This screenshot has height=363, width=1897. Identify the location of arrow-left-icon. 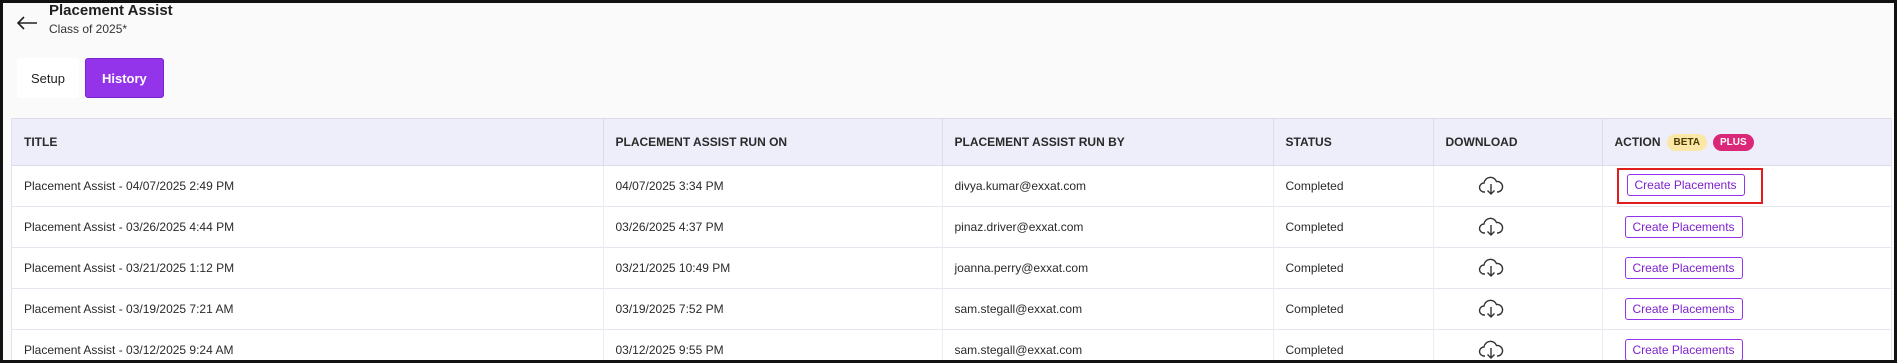
(26, 23).